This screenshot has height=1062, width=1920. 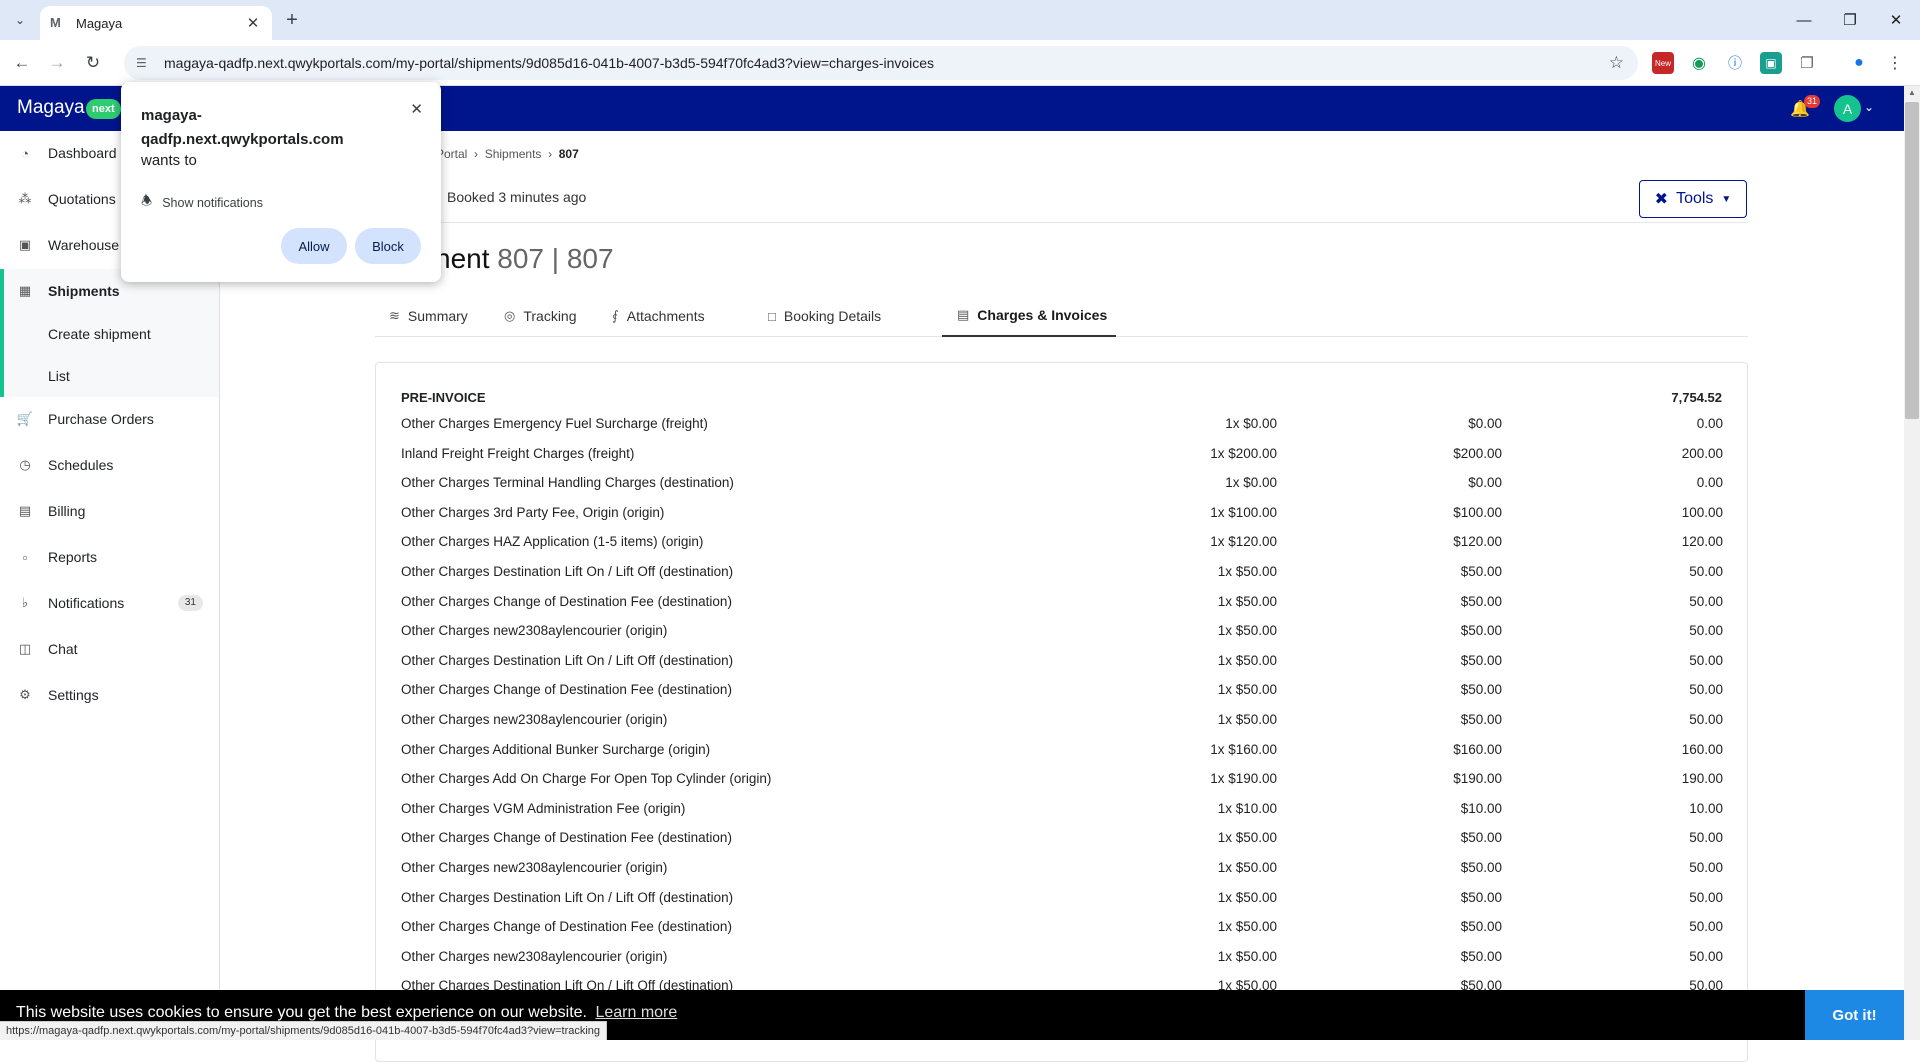 I want to click on tools-label: Tools, so click(x=1695, y=198).